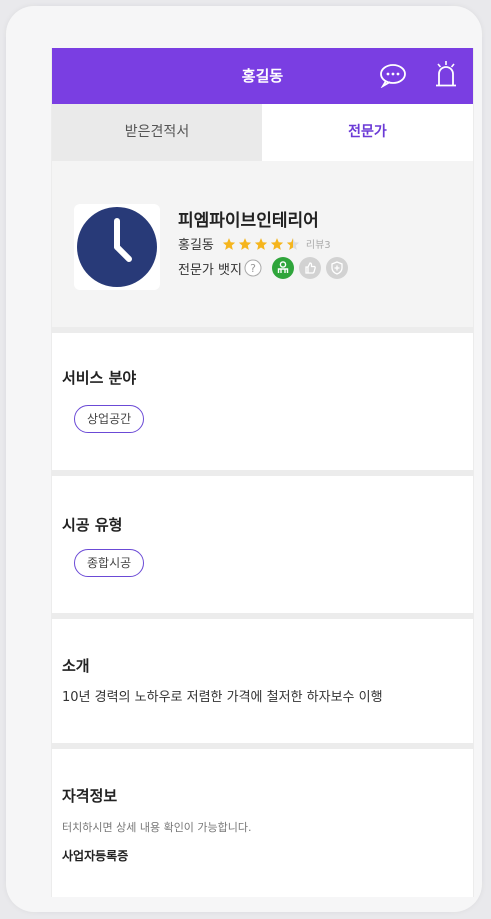 This screenshot has width=491, height=919. I want to click on star-rating, so click(261, 244).